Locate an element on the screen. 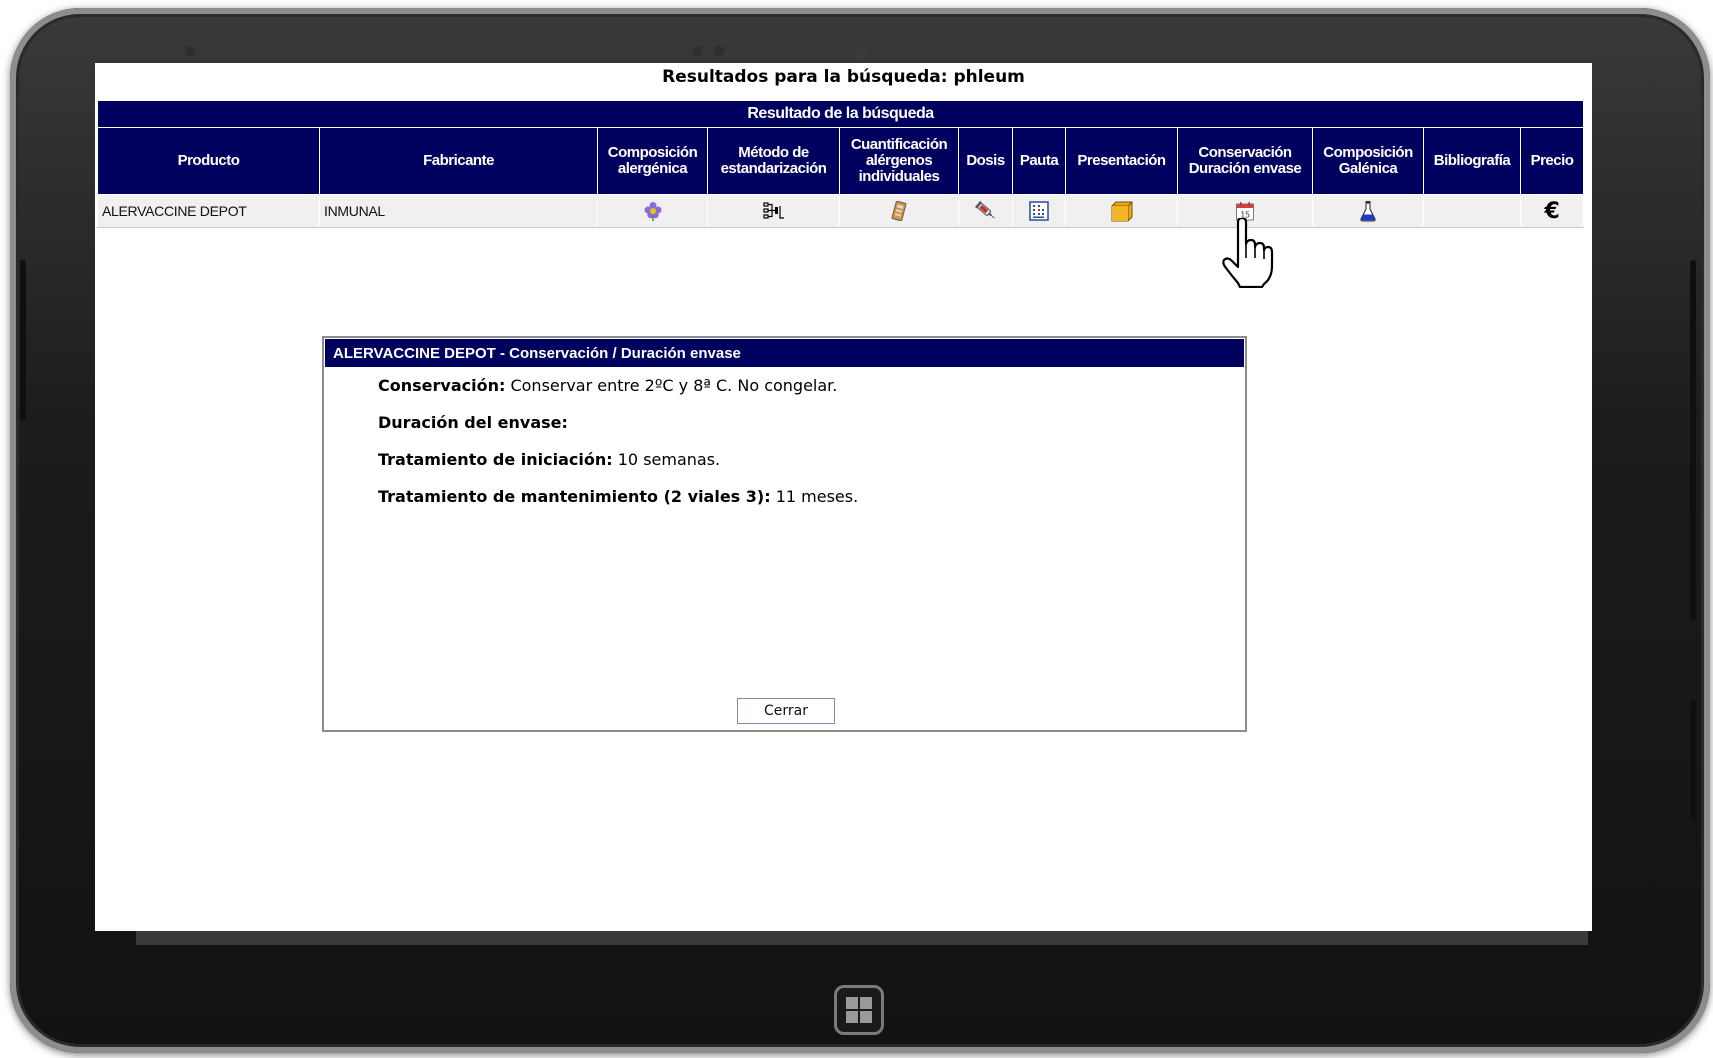 This screenshot has height=1058, width=1713. conservacion-value: Conservar entre 2ºC y 8ª C. No congelar. is located at coordinates (671, 385).